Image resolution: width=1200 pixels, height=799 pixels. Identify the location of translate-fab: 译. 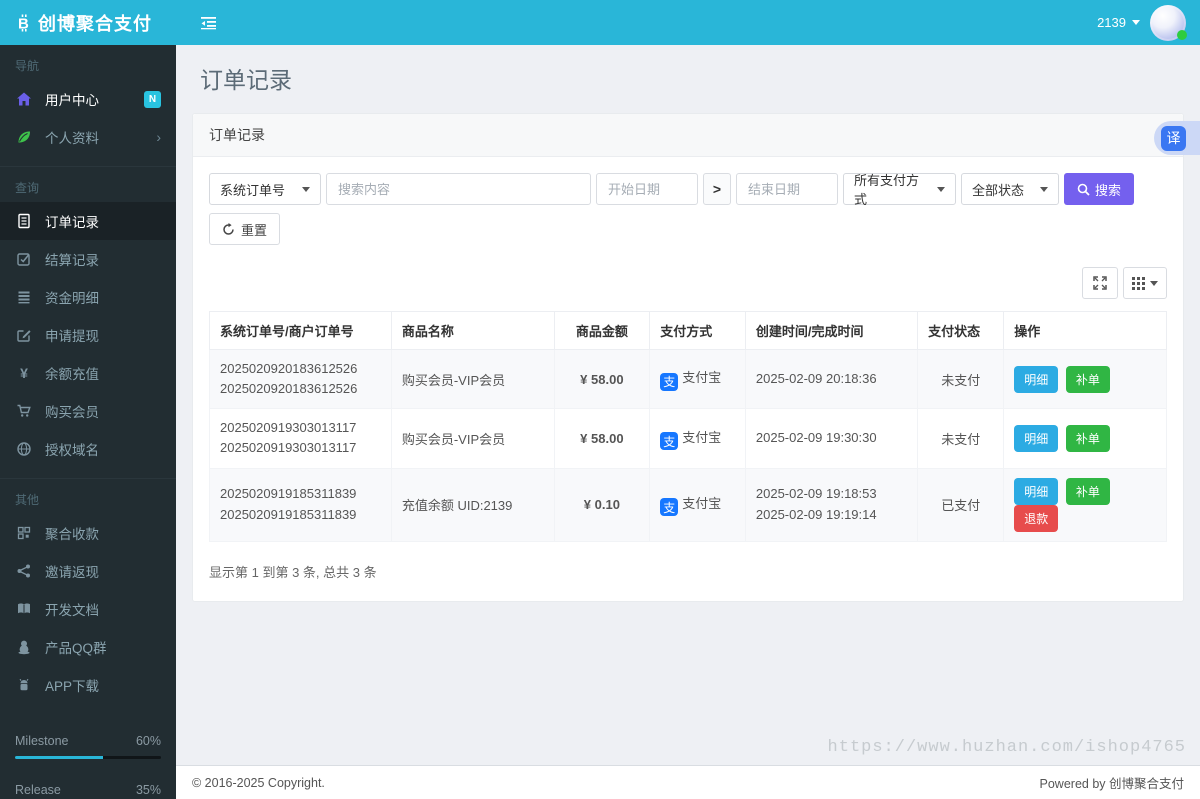
(1177, 138).